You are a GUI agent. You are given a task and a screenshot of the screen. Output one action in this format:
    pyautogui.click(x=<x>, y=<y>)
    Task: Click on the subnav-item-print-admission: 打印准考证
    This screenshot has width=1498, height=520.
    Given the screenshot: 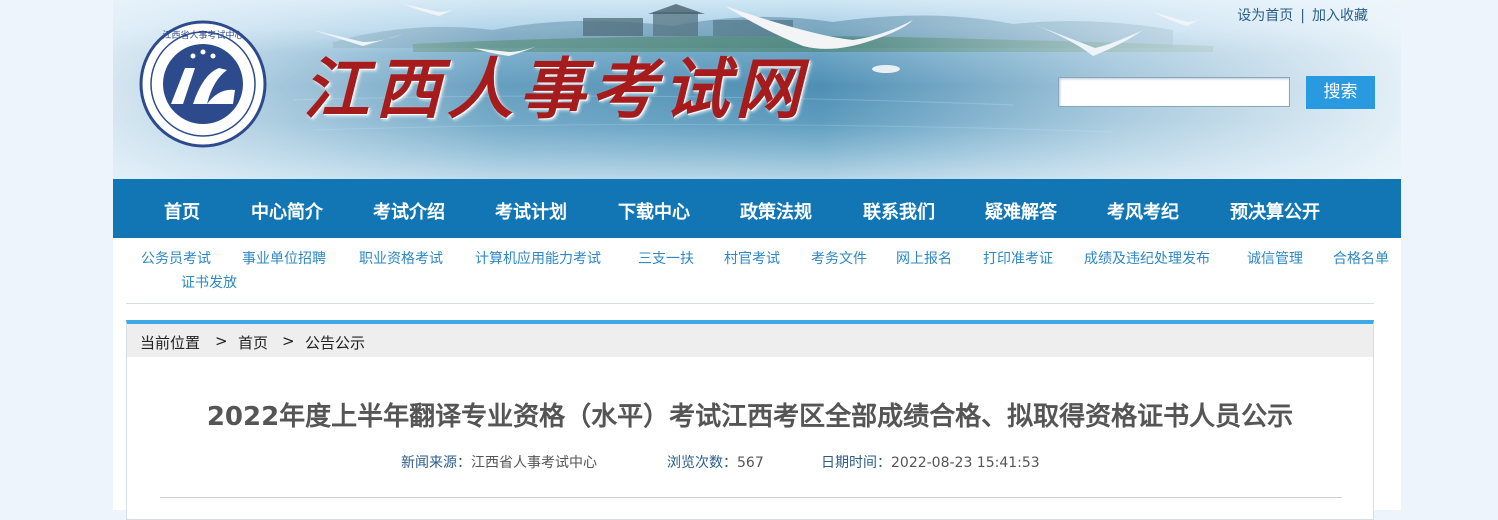 What is the action you would take?
    pyautogui.click(x=1018, y=259)
    